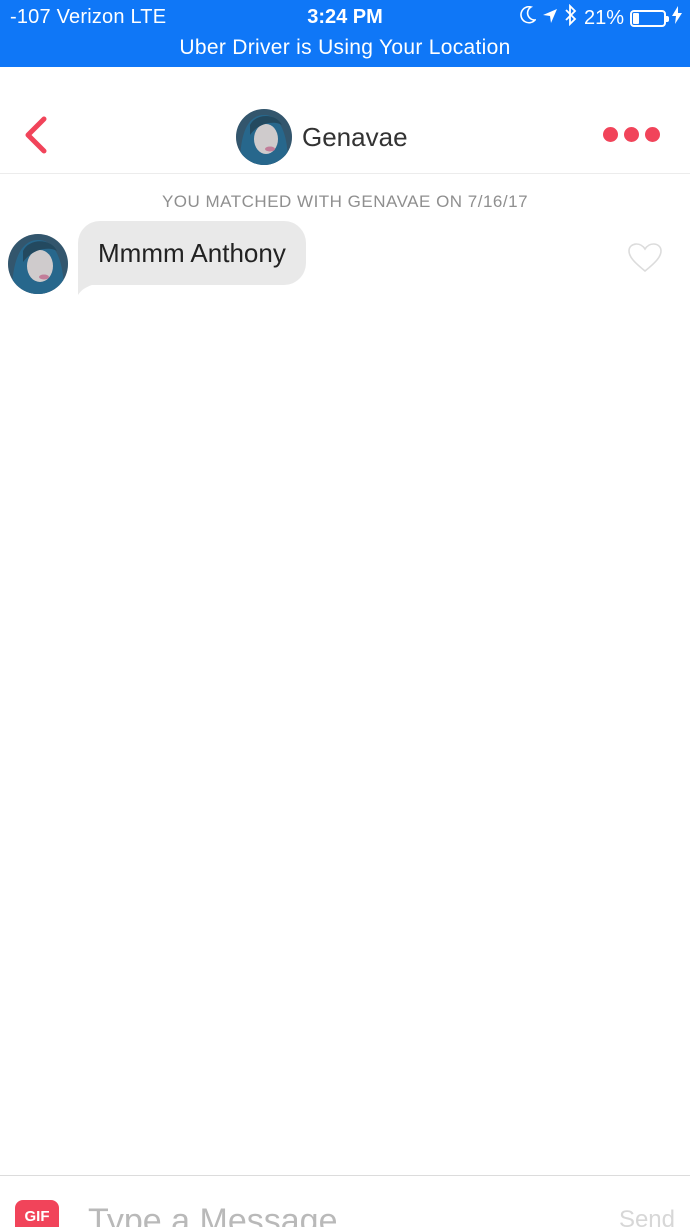 This screenshot has width=690, height=1227. What do you see at coordinates (37, 1213) in the screenshot?
I see `gif-button: GIF` at bounding box center [37, 1213].